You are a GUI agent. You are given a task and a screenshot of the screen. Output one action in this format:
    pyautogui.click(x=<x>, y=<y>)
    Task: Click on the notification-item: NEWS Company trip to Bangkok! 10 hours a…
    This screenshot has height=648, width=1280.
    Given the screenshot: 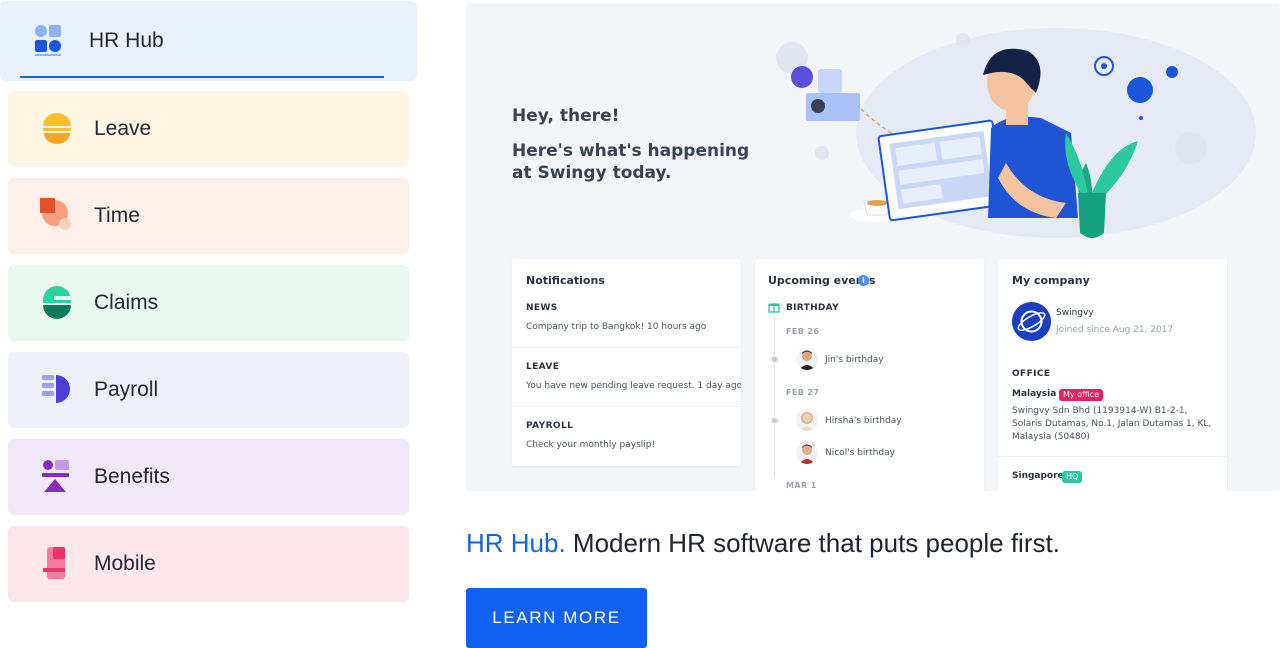 What is the action you would take?
    pyautogui.click(x=626, y=318)
    